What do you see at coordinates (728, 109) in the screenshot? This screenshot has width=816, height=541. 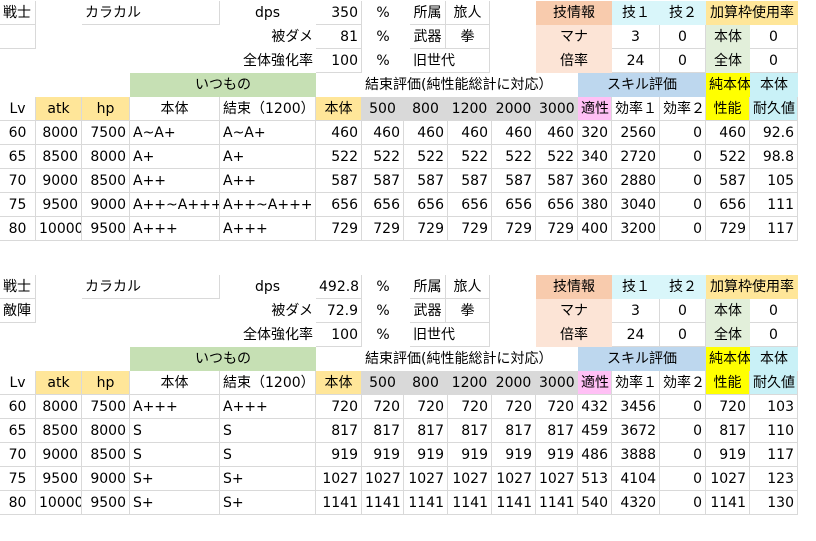 I see `column-header-perf: 性能` at bounding box center [728, 109].